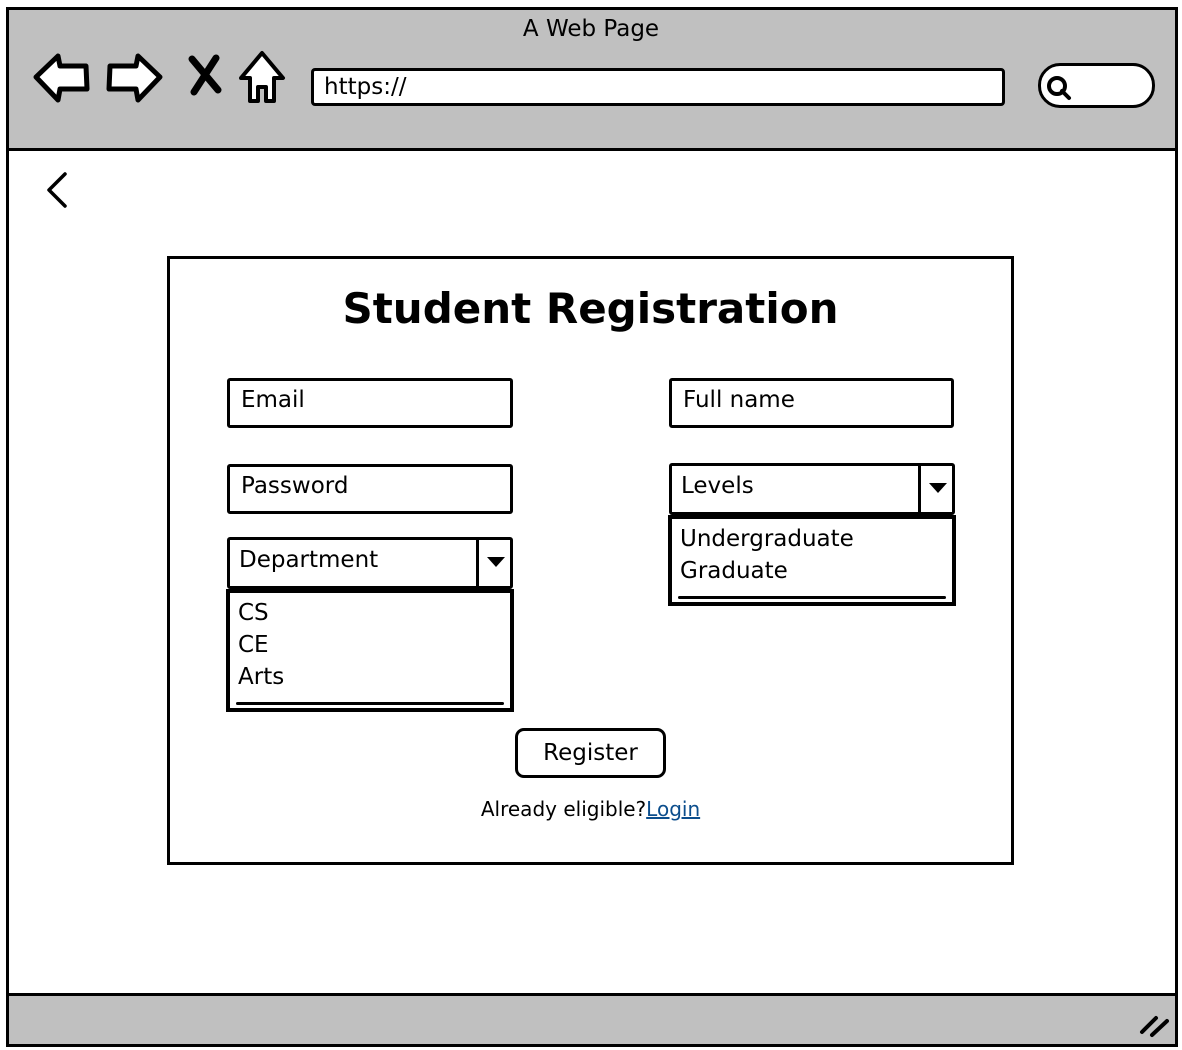  I want to click on login-link: Login, so click(673, 809).